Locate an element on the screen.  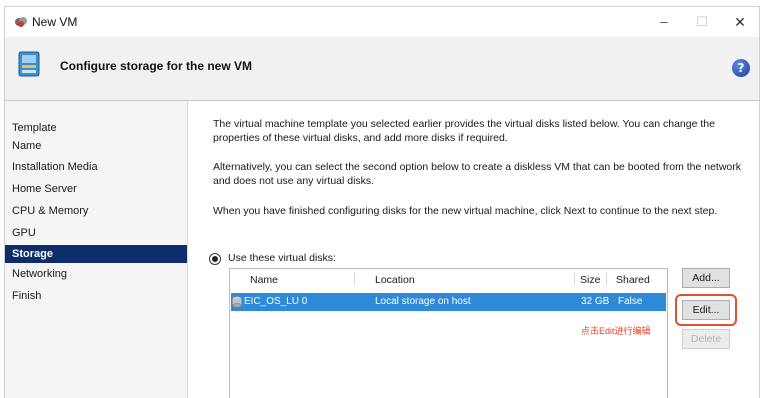
nav-item-cpu-memory: CPU & Memory is located at coordinates (96, 211).